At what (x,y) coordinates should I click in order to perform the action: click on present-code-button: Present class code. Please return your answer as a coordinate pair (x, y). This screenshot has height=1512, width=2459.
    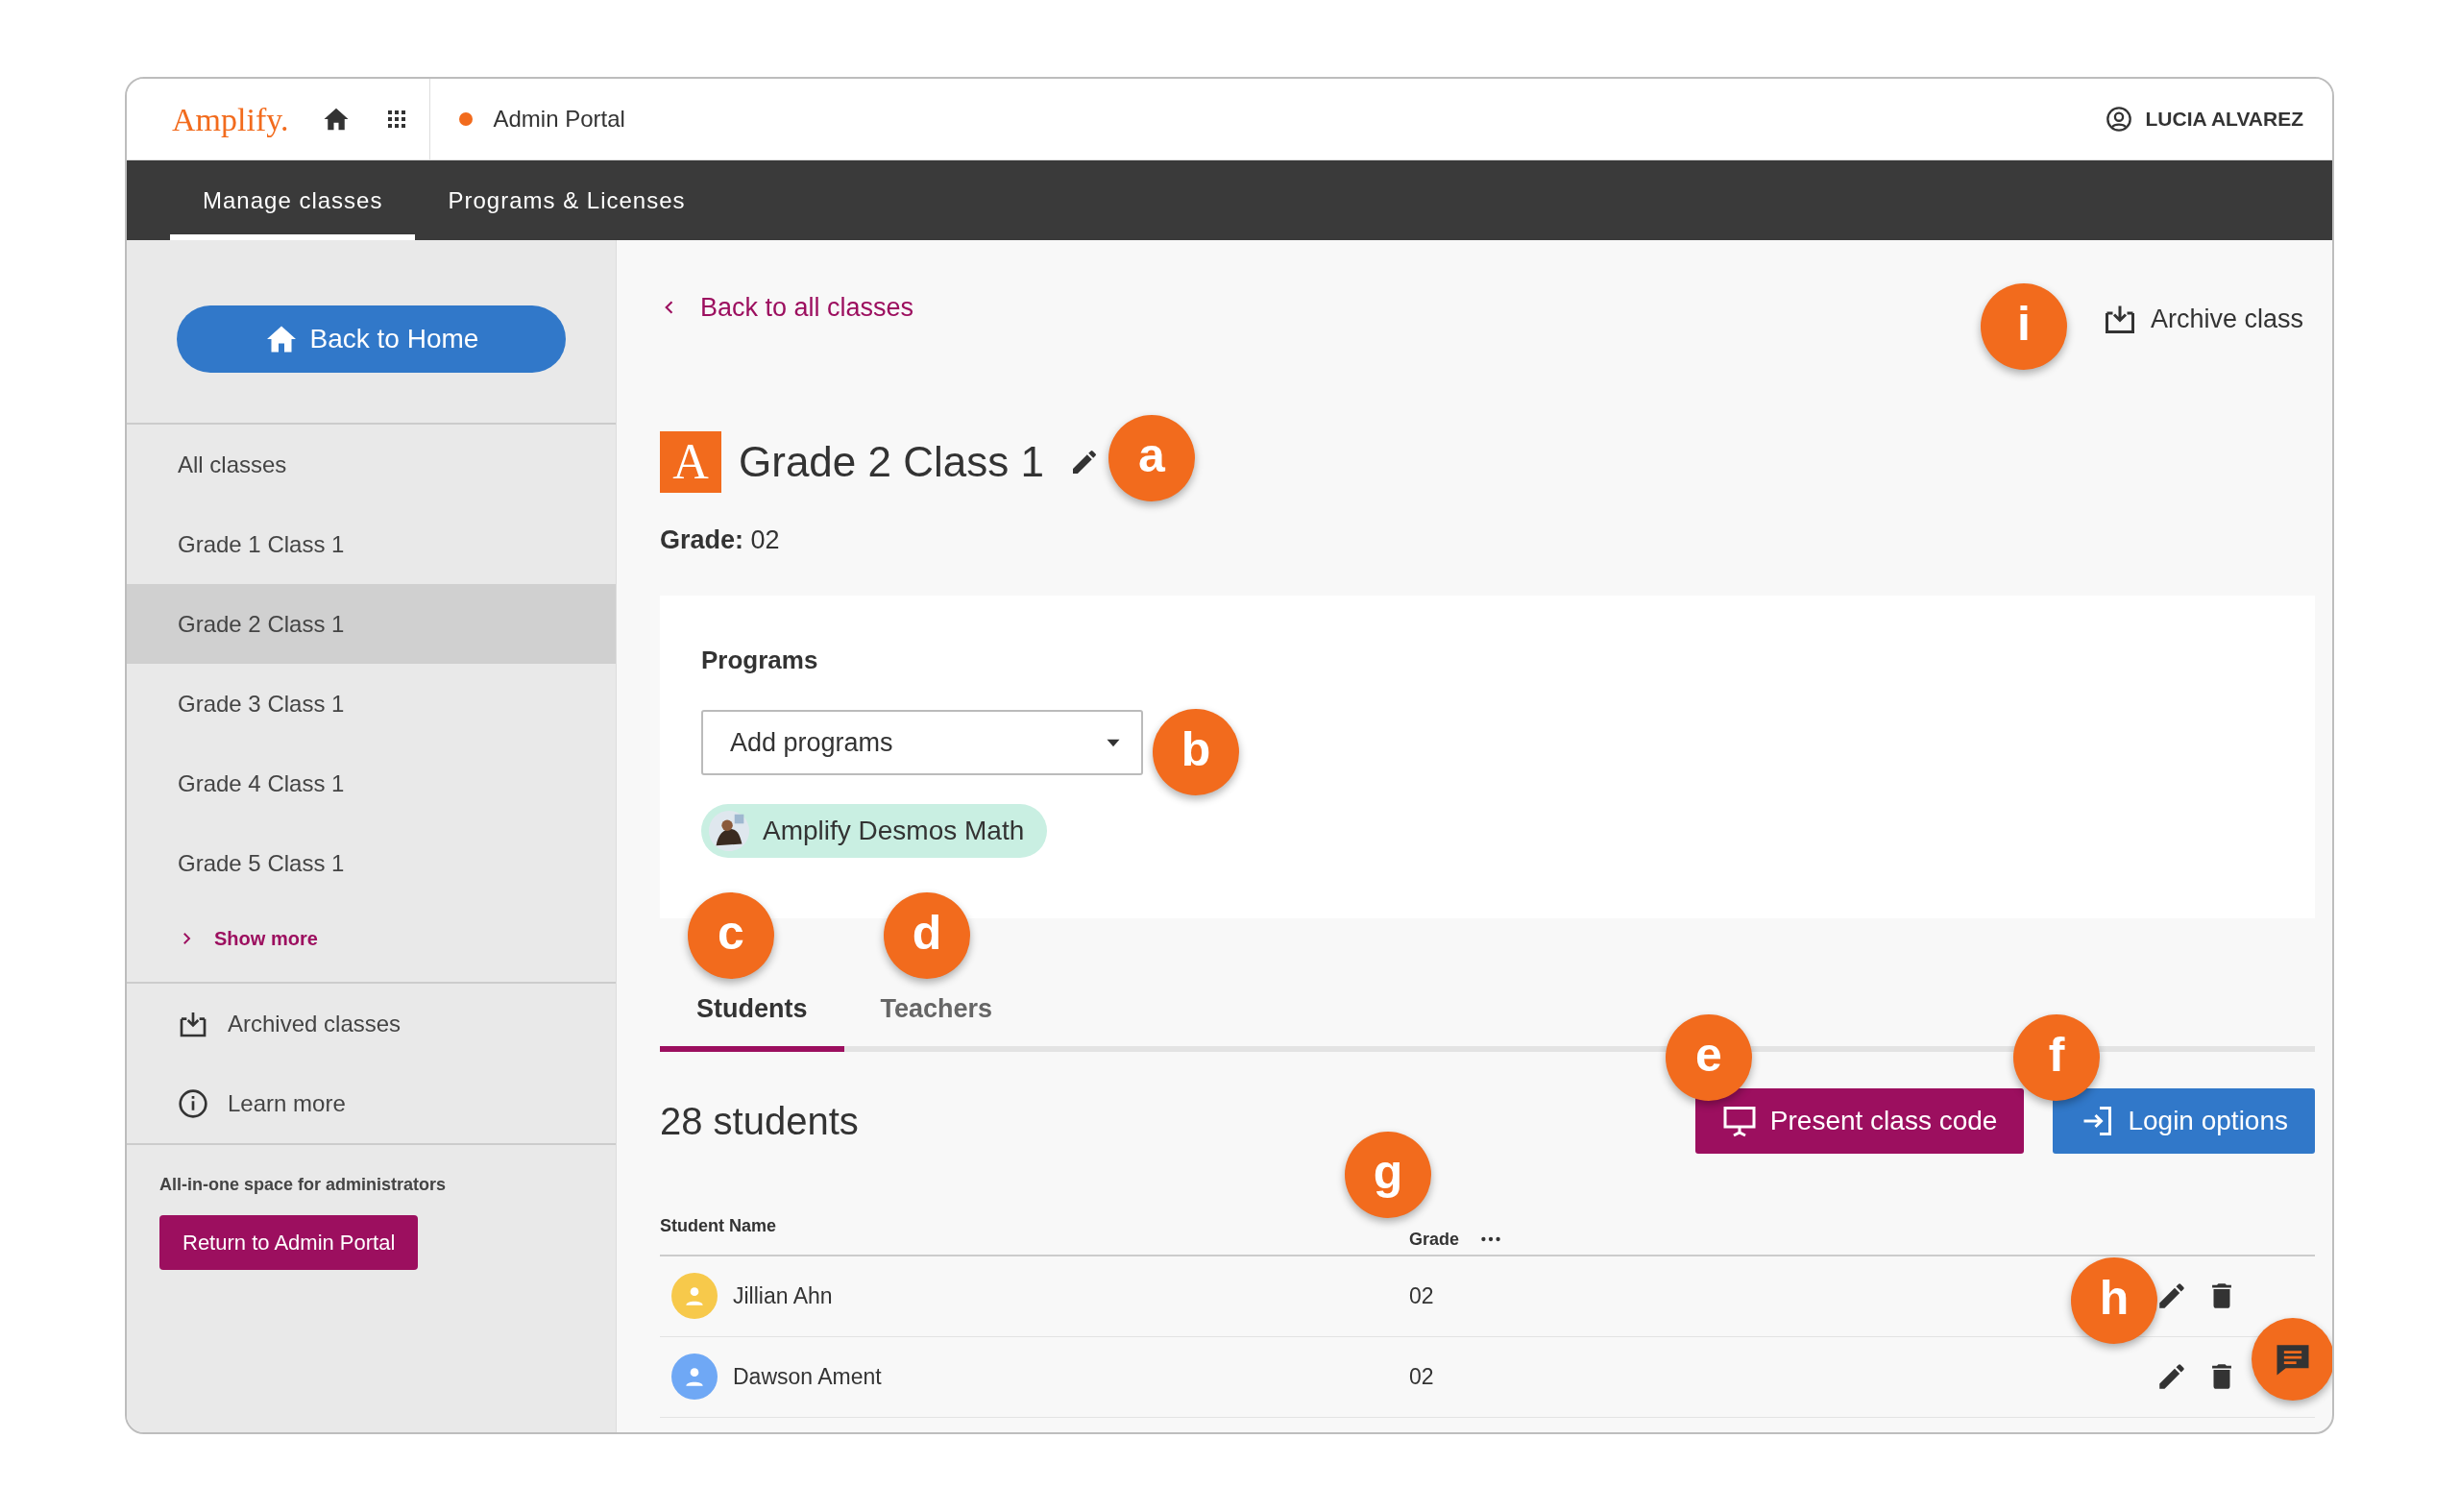
    Looking at the image, I should click on (1859, 1120).